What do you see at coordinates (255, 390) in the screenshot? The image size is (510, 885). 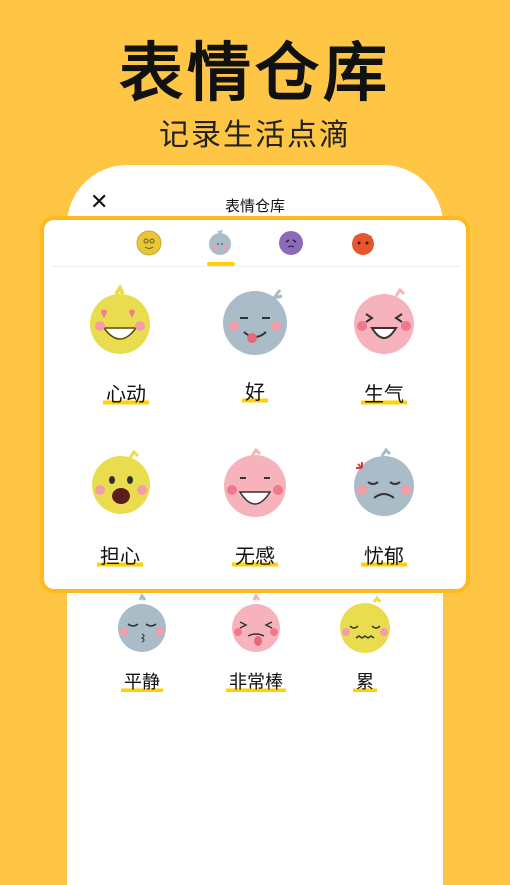 I see `mood-label-hao: 好` at bounding box center [255, 390].